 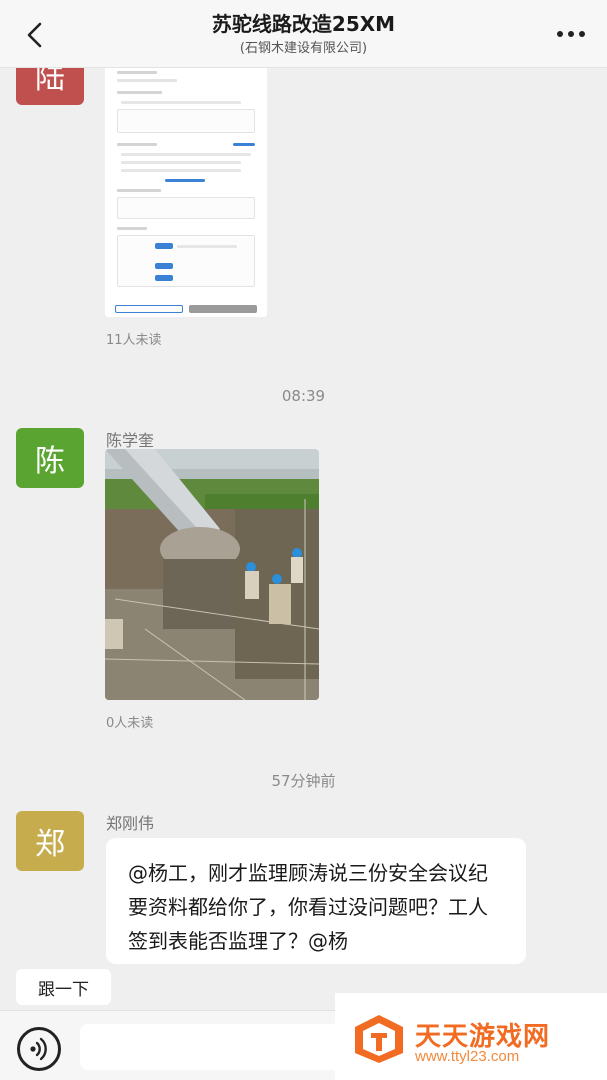 I want to click on watermark-logo-icon, so click(x=379, y=1039).